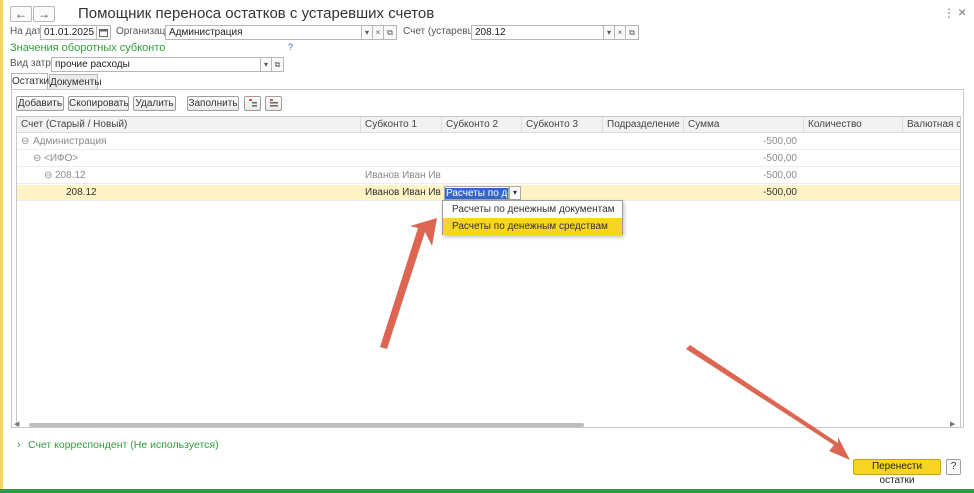  What do you see at coordinates (768, 402) in the screenshot?
I see `annotation-arrow-to-transfer` at bounding box center [768, 402].